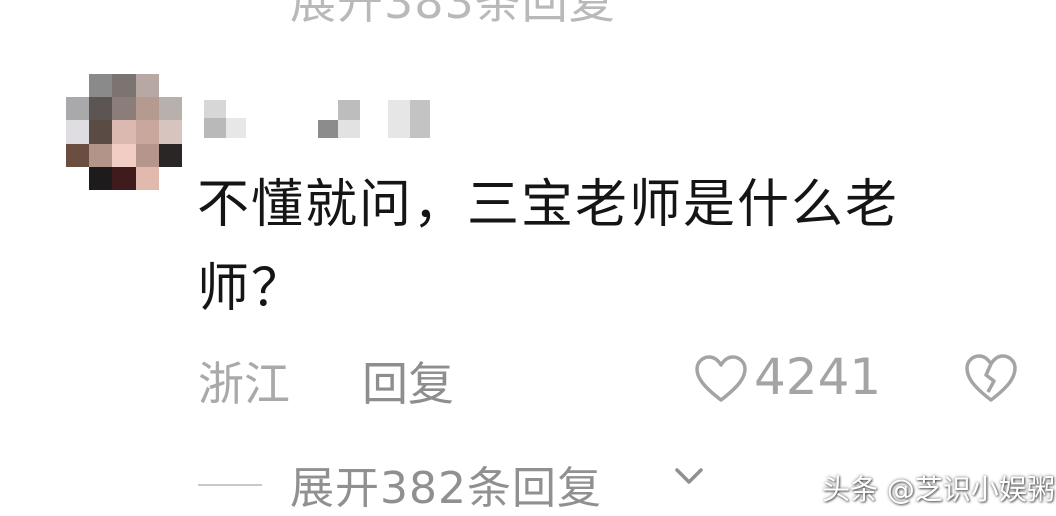  I want to click on expand-replies-button: 展开382条回复, so click(446, 484).